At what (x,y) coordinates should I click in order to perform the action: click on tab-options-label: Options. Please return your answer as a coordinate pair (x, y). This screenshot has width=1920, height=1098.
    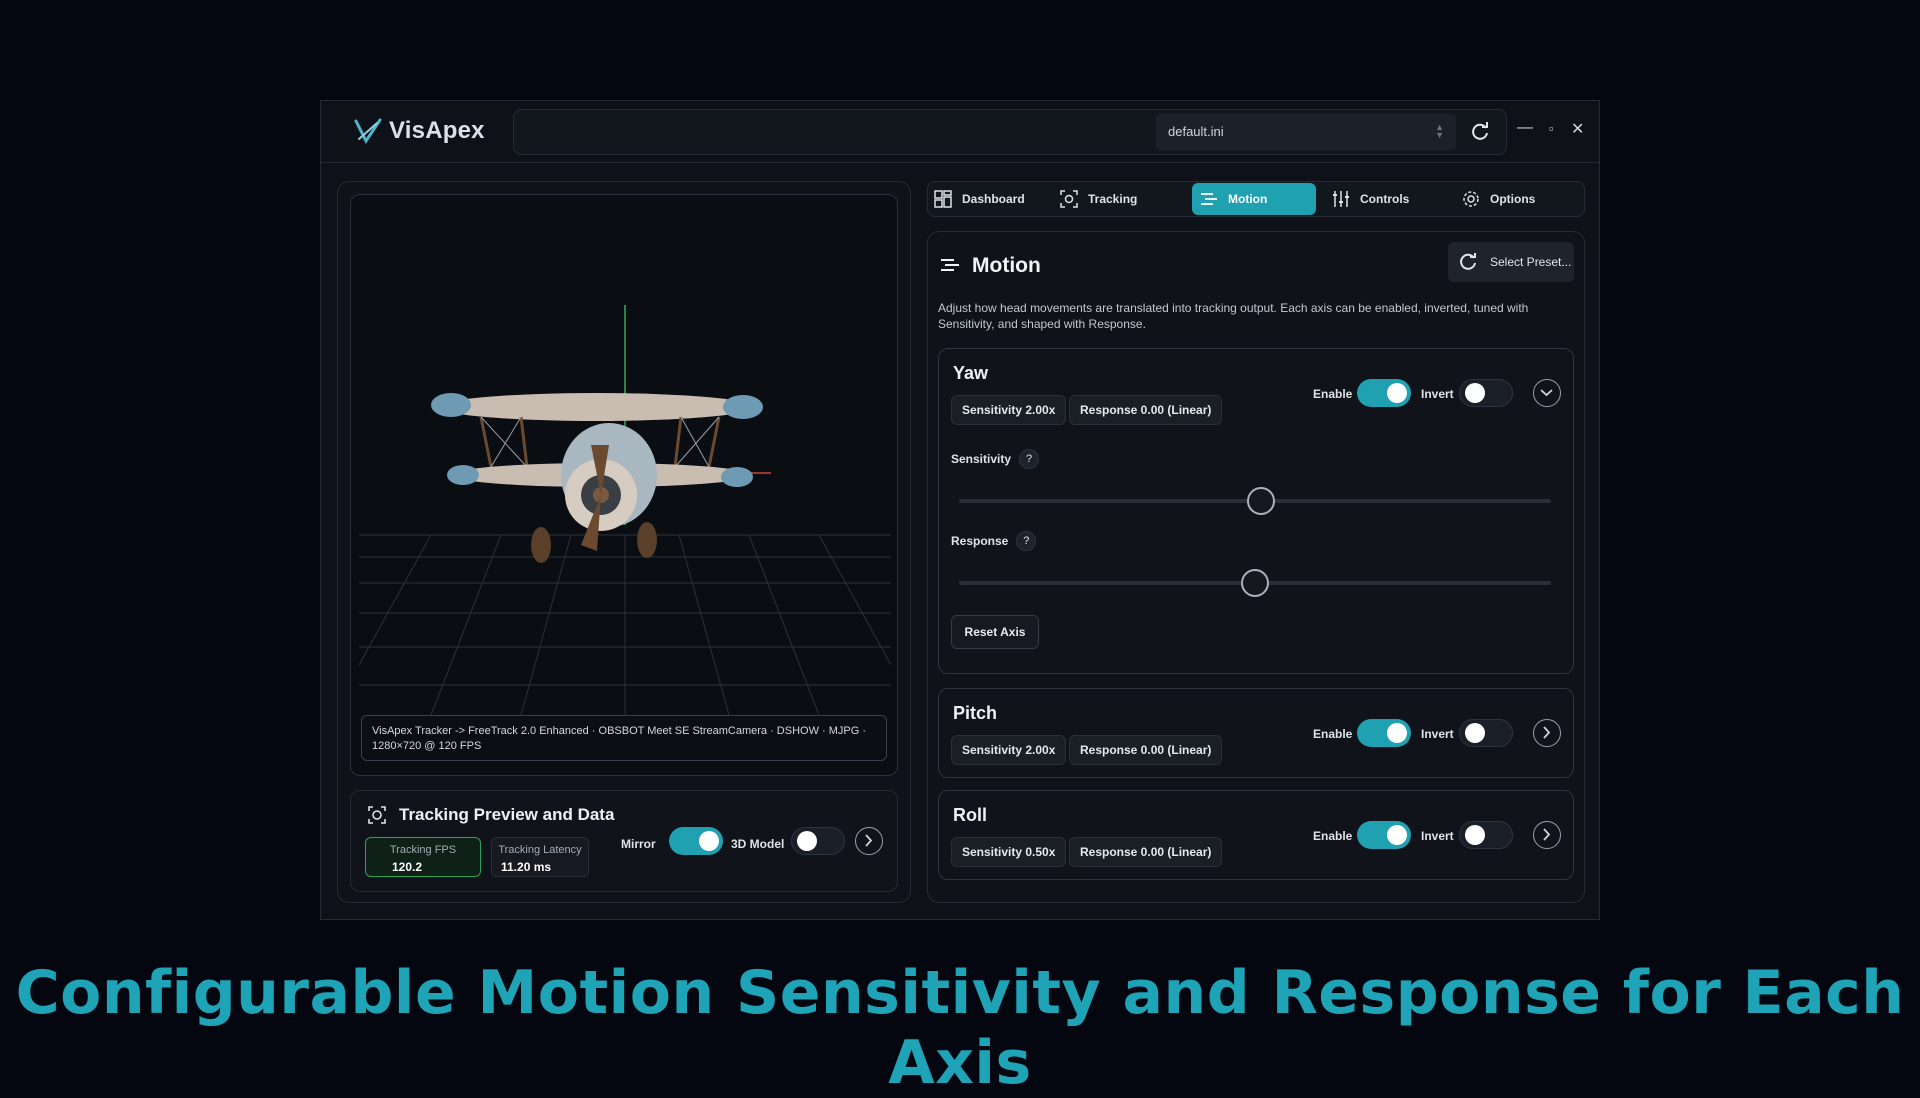
    Looking at the image, I should click on (1513, 199).